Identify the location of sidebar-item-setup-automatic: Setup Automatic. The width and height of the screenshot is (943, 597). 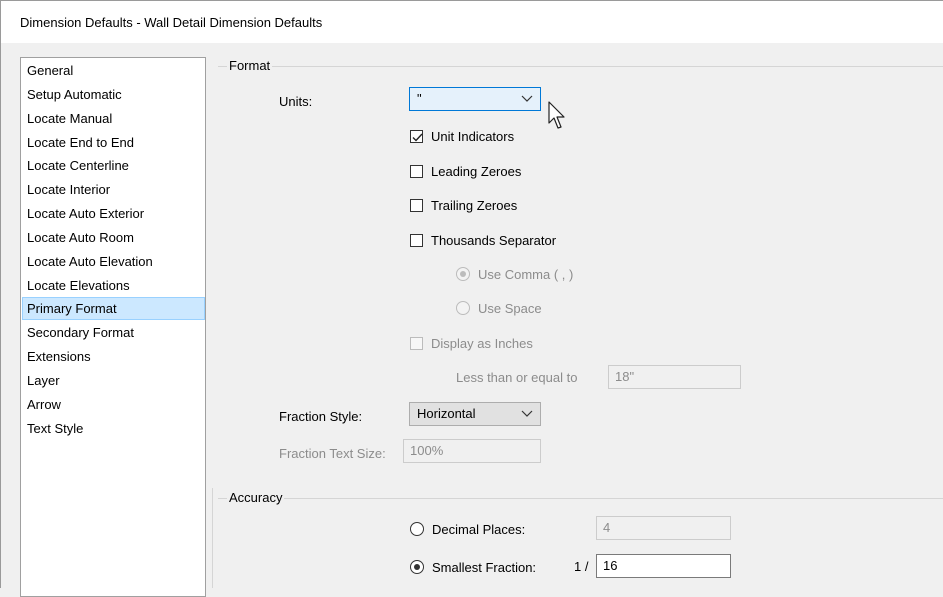
(113, 94).